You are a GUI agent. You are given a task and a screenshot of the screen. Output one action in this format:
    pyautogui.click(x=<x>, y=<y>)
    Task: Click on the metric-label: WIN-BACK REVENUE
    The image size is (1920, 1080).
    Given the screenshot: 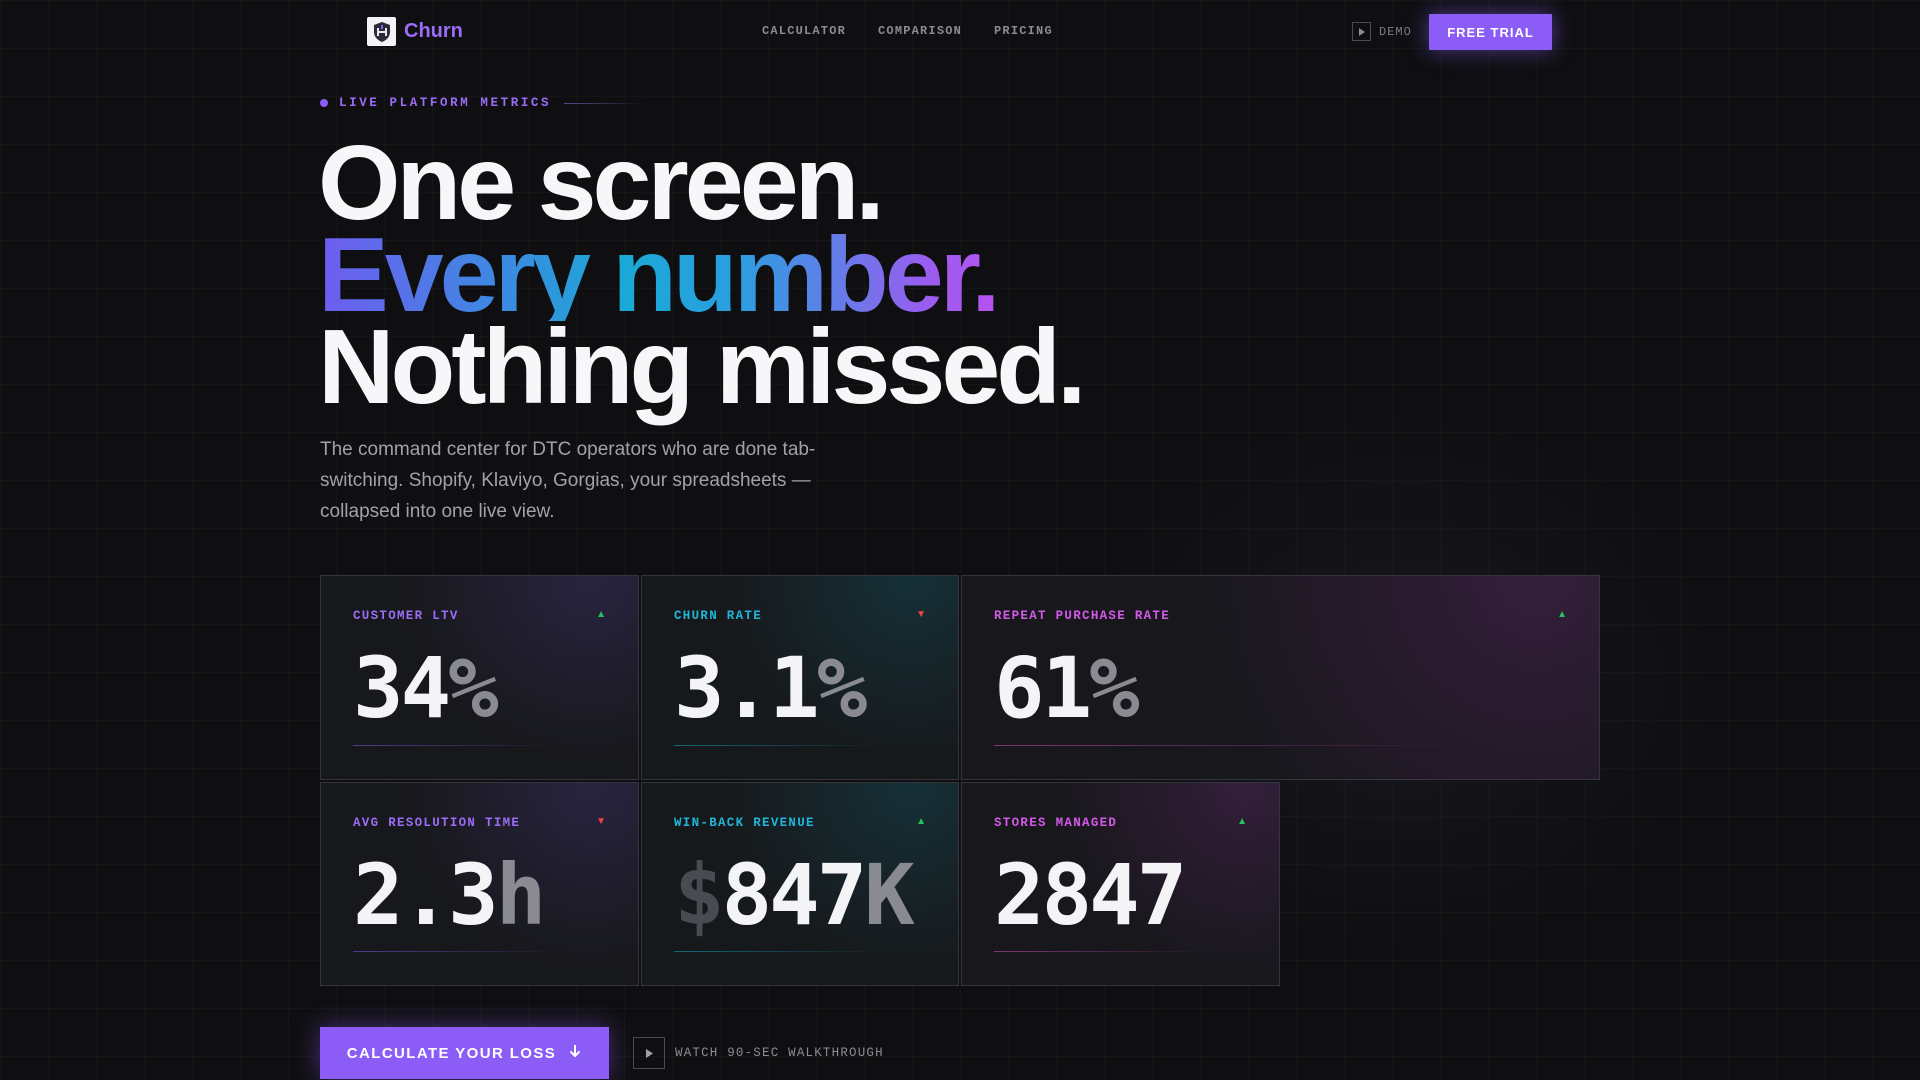 What is the action you would take?
    pyautogui.click(x=744, y=823)
    